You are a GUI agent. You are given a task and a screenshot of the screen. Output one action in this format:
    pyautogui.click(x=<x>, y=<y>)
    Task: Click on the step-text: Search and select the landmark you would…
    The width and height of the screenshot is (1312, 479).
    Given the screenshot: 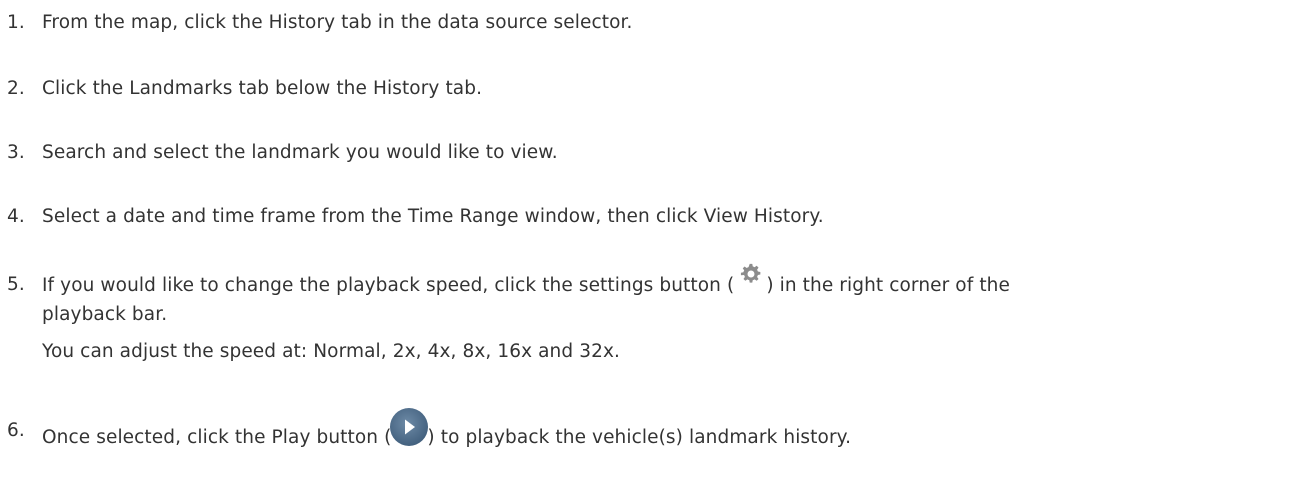 What is the action you would take?
    pyautogui.click(x=300, y=152)
    